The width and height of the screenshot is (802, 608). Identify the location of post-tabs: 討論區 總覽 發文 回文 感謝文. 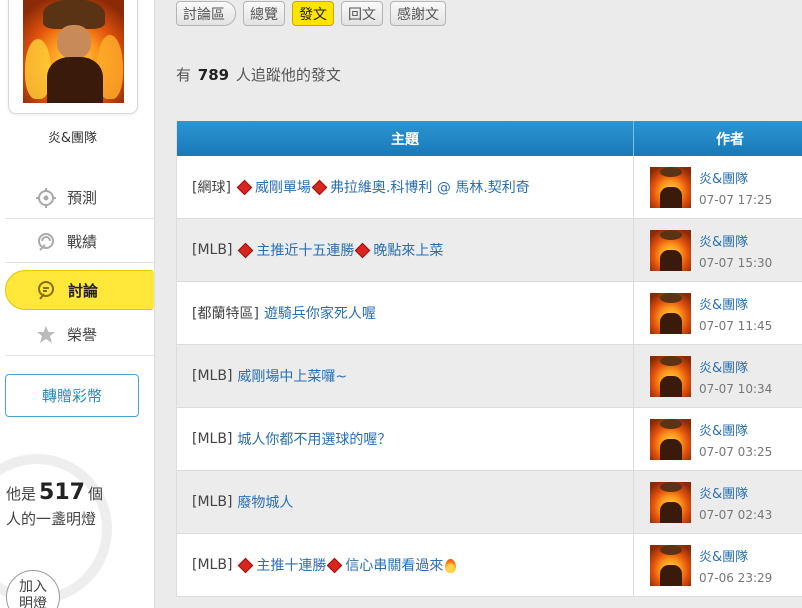
(311, 13).